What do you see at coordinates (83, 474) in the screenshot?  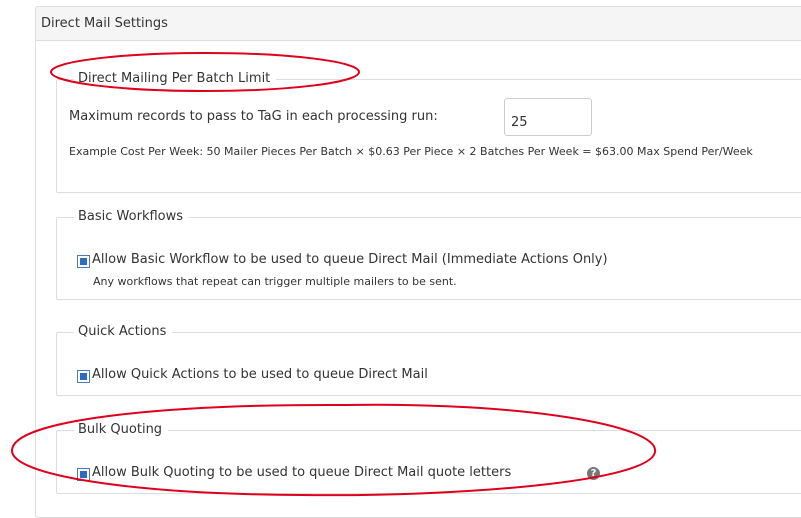 I see `bulk-quoting-checkbox` at bounding box center [83, 474].